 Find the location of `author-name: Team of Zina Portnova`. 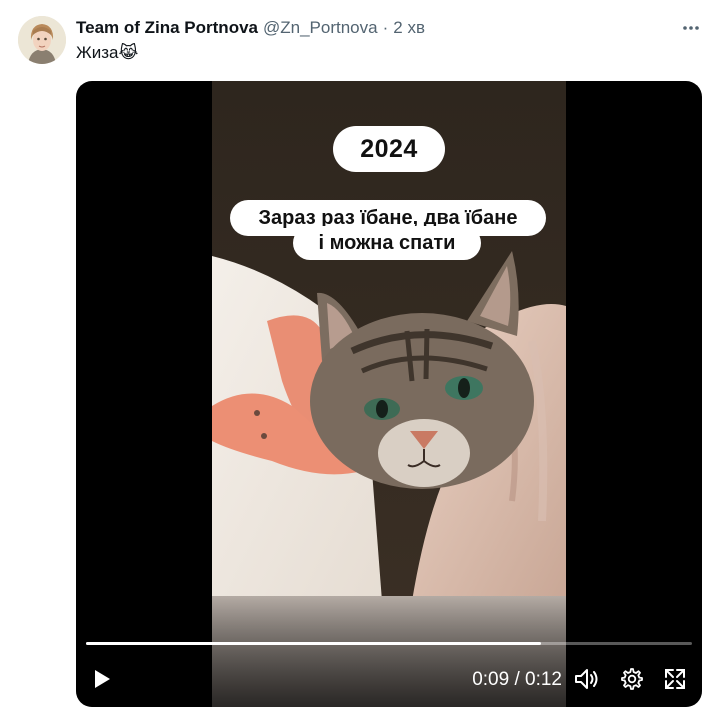

author-name: Team of Zina Portnova is located at coordinates (167, 28).